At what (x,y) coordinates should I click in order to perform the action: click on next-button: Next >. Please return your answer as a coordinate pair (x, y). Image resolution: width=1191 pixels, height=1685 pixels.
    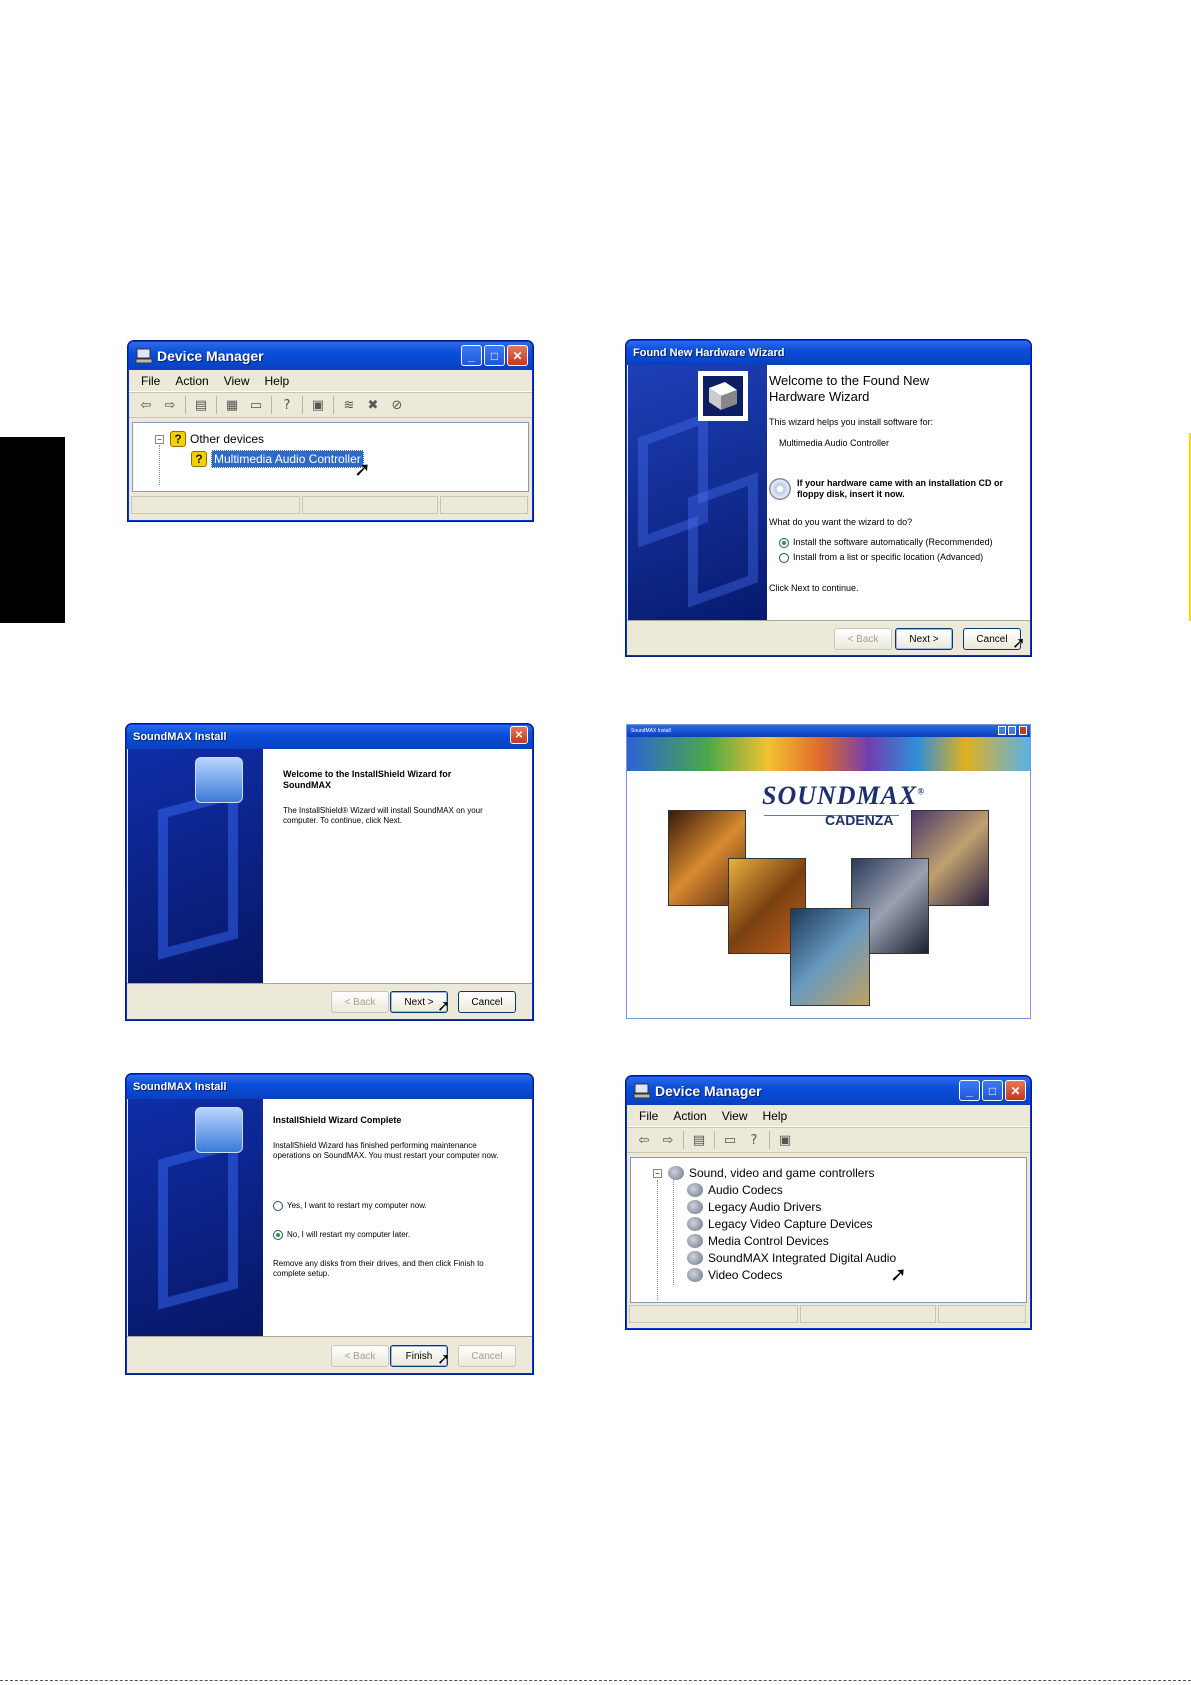
    Looking at the image, I should click on (924, 639).